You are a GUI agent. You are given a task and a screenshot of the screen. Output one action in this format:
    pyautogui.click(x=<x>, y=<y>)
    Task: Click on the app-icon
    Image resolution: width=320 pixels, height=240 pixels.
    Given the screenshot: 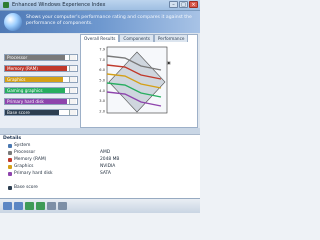 What is the action you would take?
    pyautogui.click(x=6, y=5)
    